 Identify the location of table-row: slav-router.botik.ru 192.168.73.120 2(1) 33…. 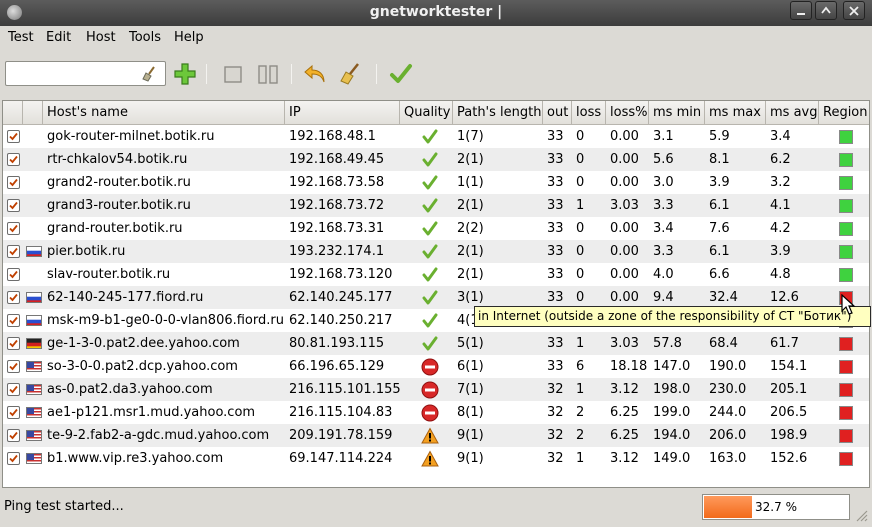
(436, 274).